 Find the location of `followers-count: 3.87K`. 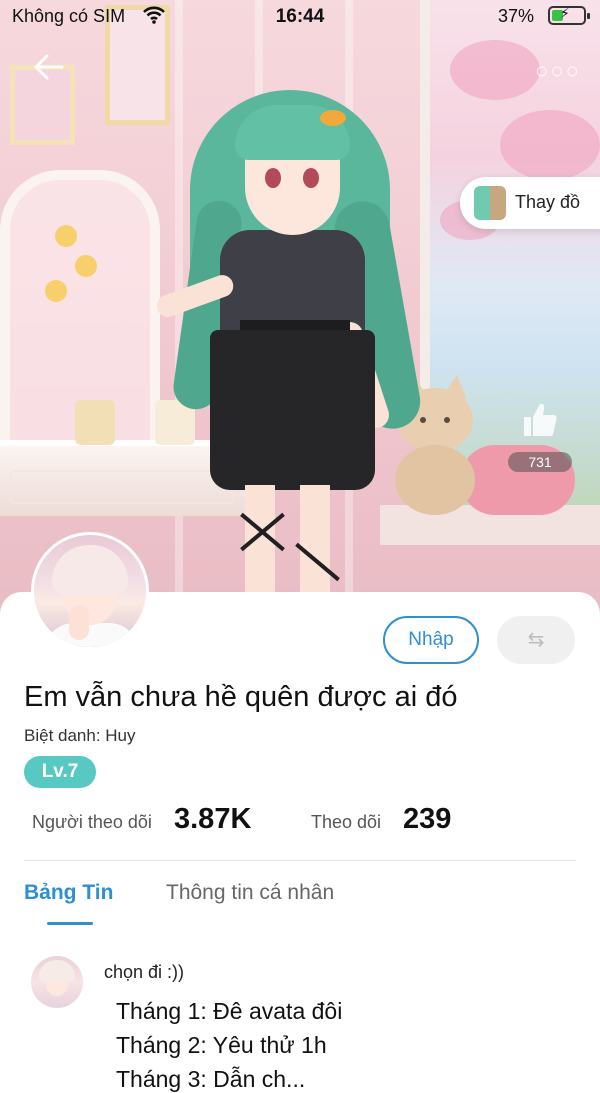

followers-count: 3.87K is located at coordinates (212, 819).